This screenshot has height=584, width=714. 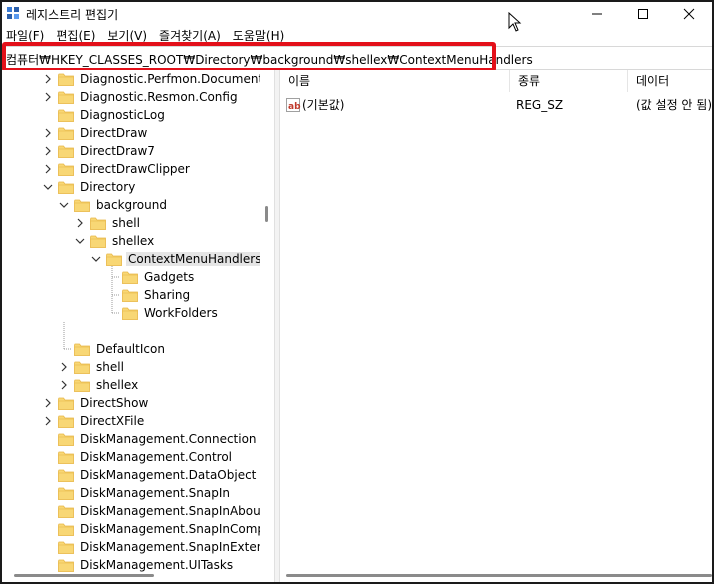 What do you see at coordinates (395, 81) in the screenshot?
I see `column-header-name: 이름` at bounding box center [395, 81].